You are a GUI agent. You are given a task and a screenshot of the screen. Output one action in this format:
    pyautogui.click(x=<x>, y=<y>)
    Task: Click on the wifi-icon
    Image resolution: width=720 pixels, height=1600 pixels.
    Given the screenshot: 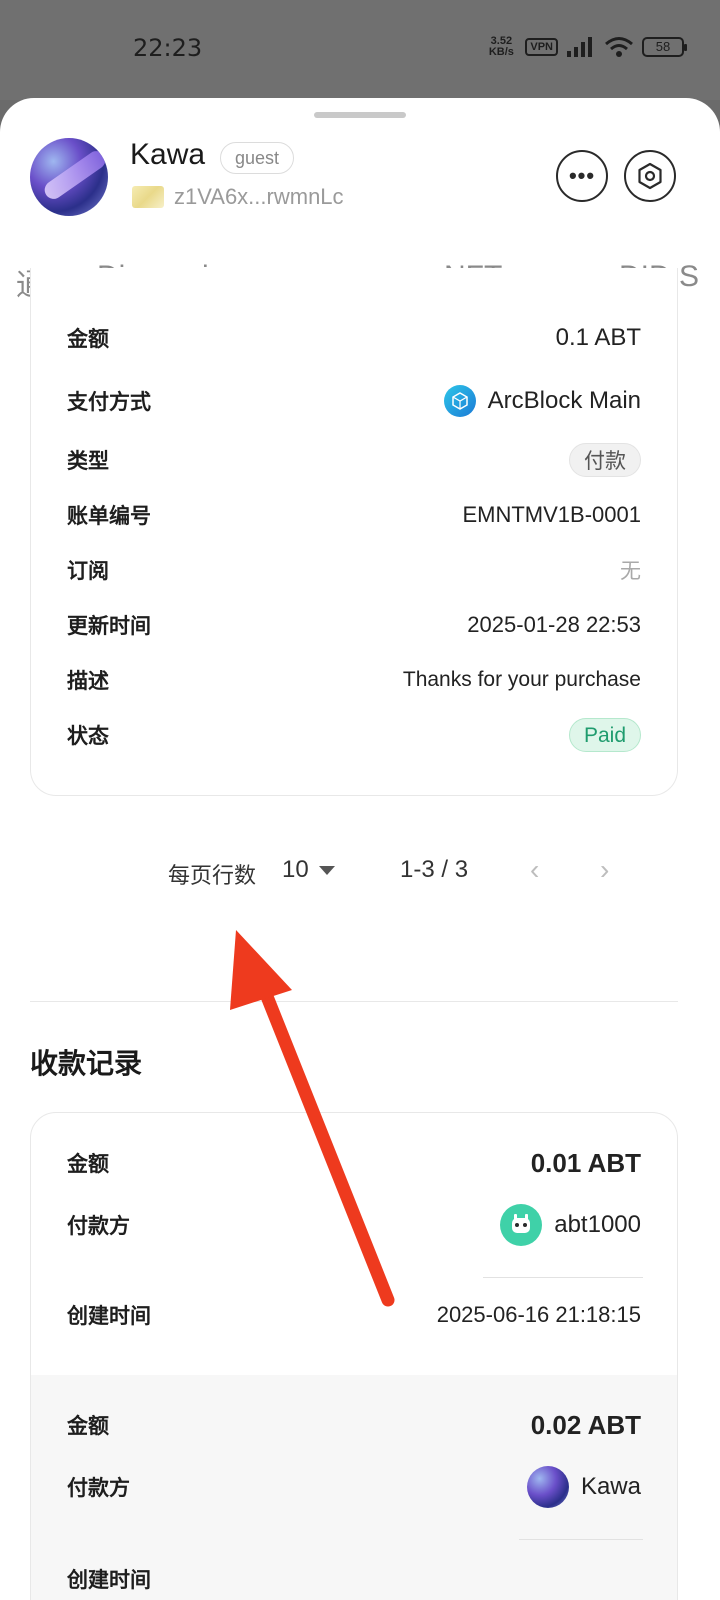 What is the action you would take?
    pyautogui.click(x=619, y=47)
    